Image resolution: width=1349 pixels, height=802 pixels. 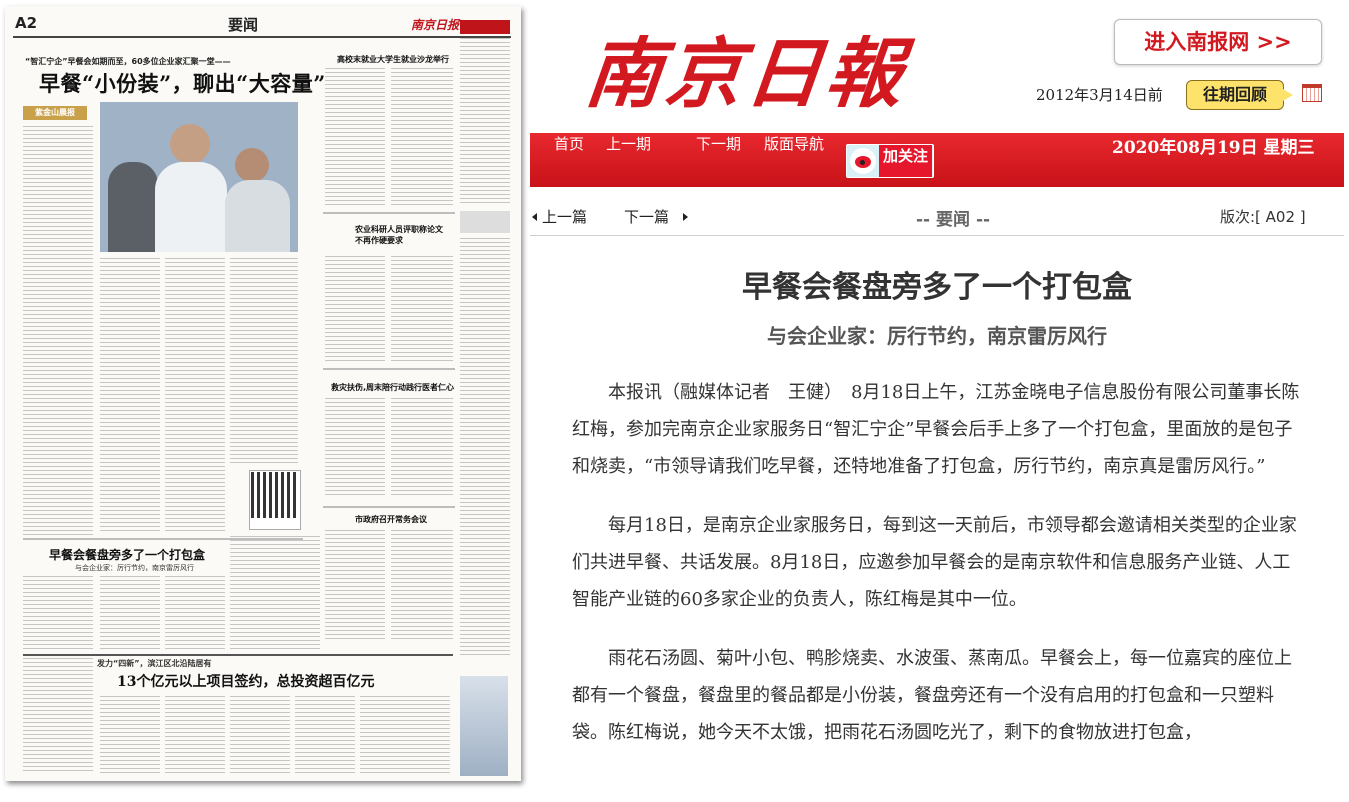 I want to click on article-title: 早餐会餐盘旁多了一个打包盒, so click(x=937, y=287).